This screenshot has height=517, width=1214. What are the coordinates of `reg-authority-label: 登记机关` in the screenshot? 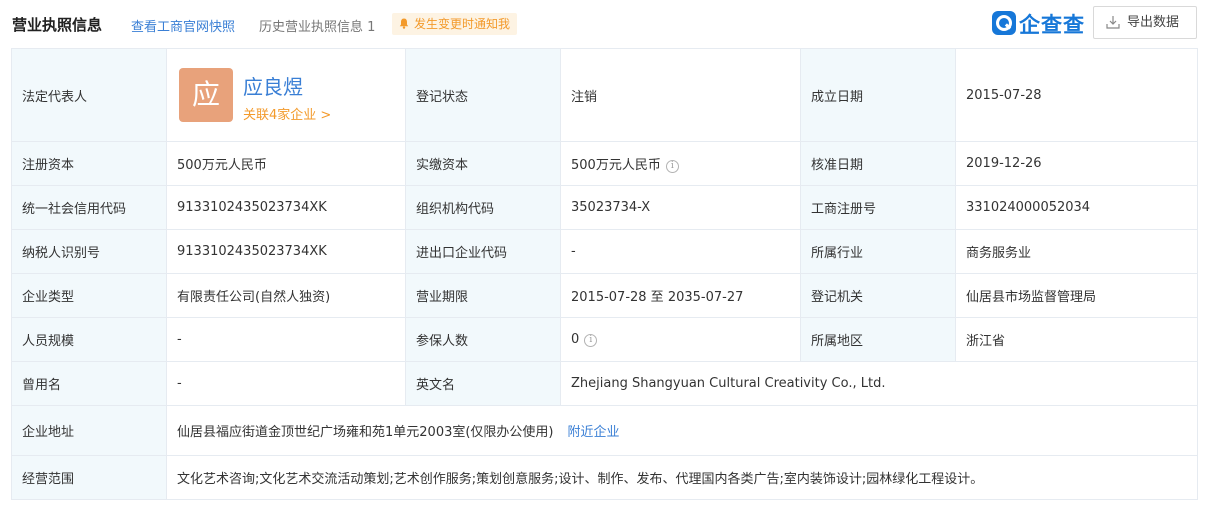 It's located at (878, 295).